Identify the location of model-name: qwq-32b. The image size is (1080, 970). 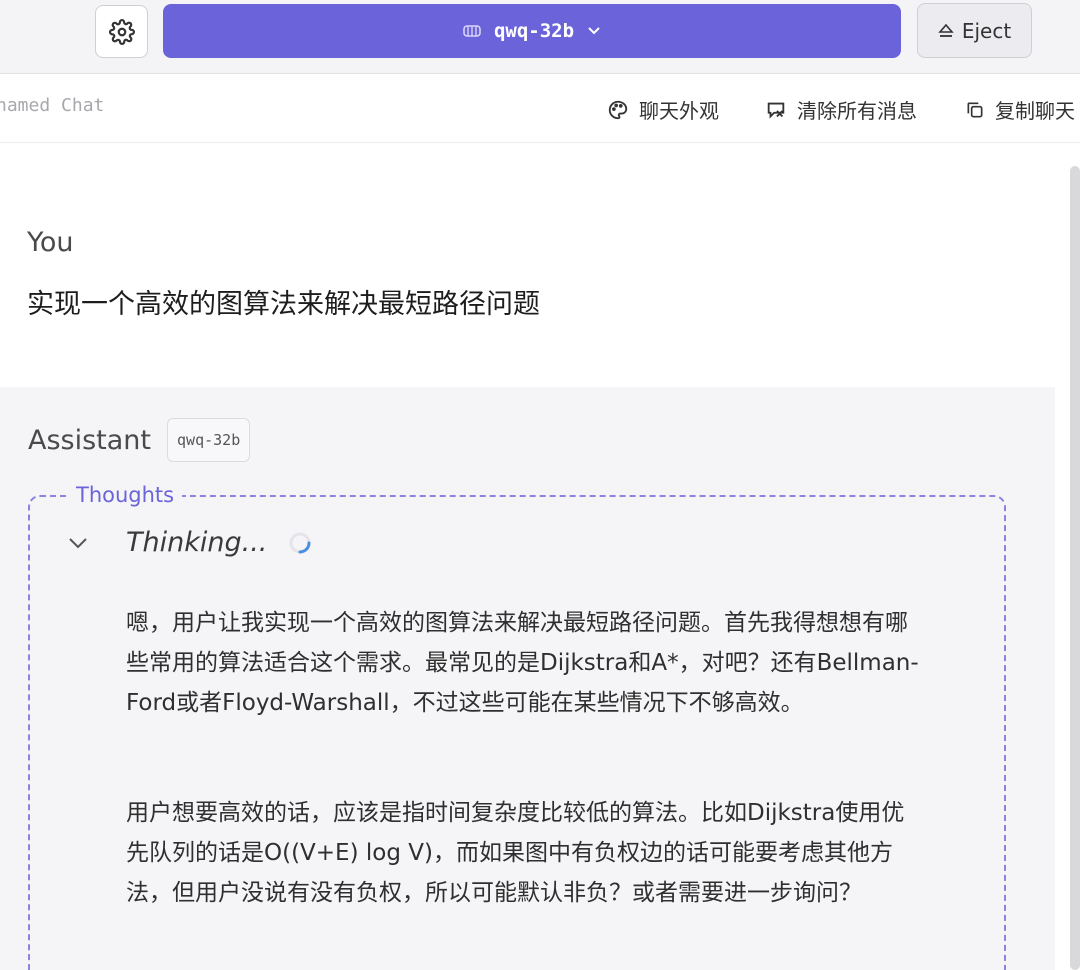
(534, 31).